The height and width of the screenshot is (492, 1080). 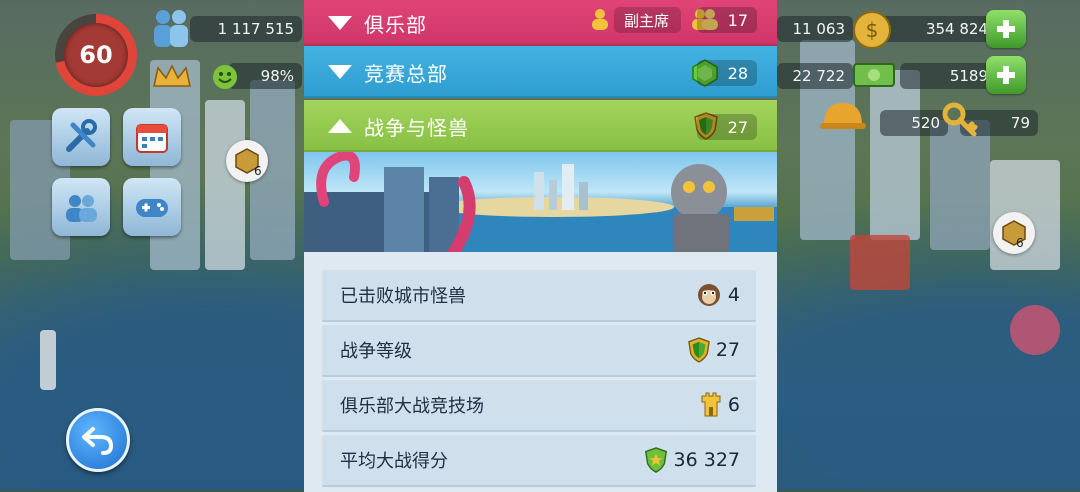 I want to click on back-button, so click(x=98, y=440).